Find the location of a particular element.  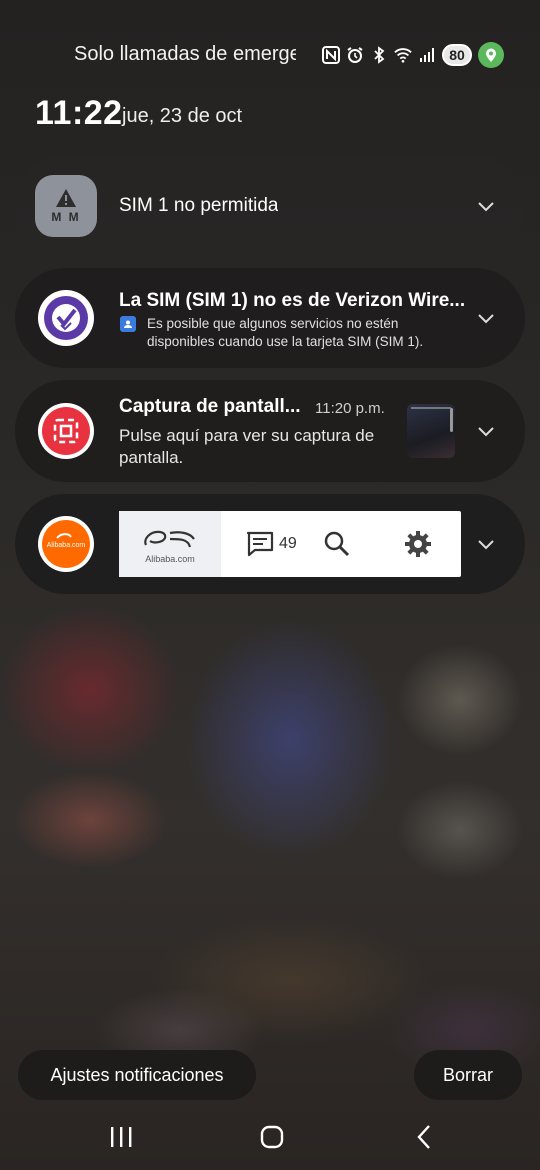

alibaba-icon-label: Alibaba.com is located at coordinates (66, 545).